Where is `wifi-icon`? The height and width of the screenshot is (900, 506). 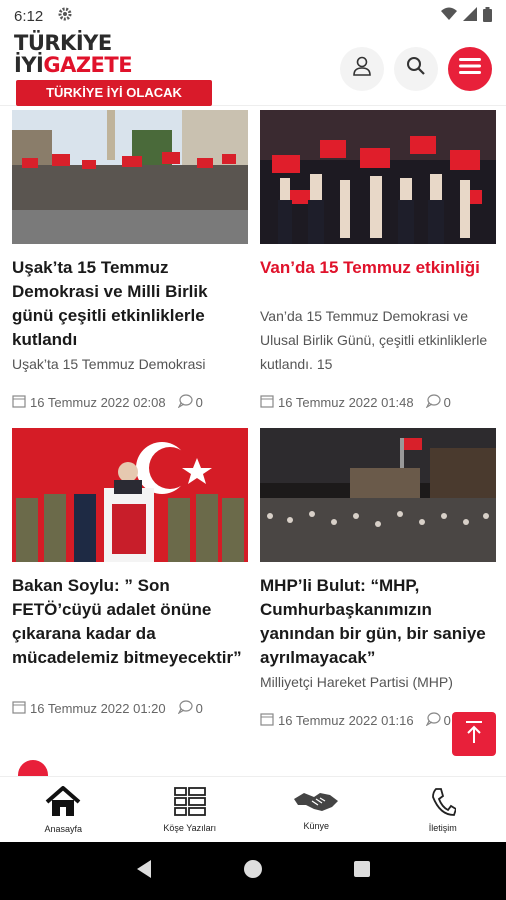 wifi-icon is located at coordinates (449, 16).